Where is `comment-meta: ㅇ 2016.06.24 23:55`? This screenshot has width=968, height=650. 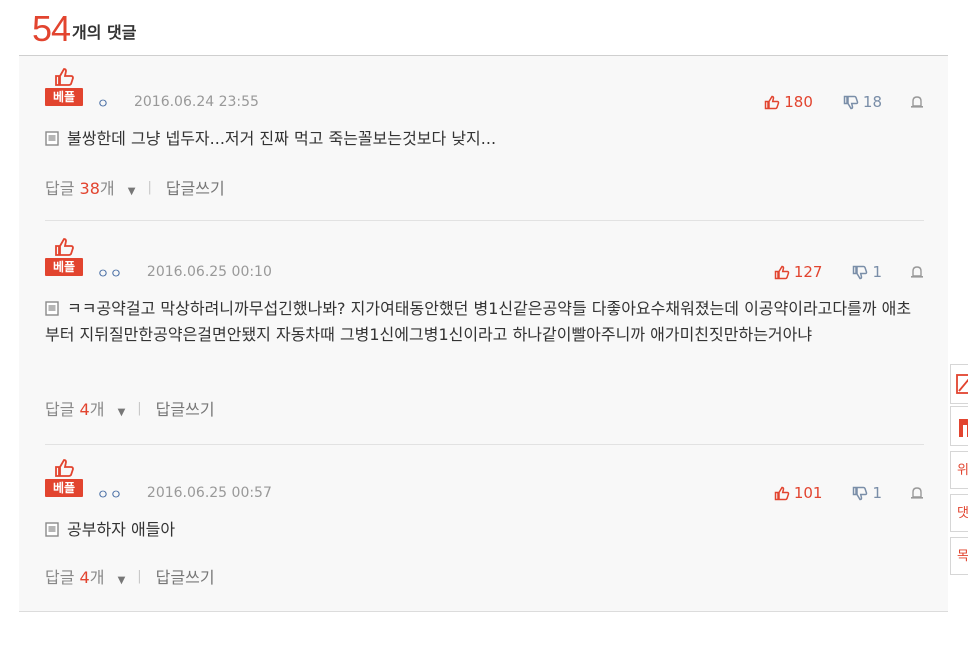
comment-meta: ㅇ 2016.06.24 23:55 is located at coordinates (178, 102).